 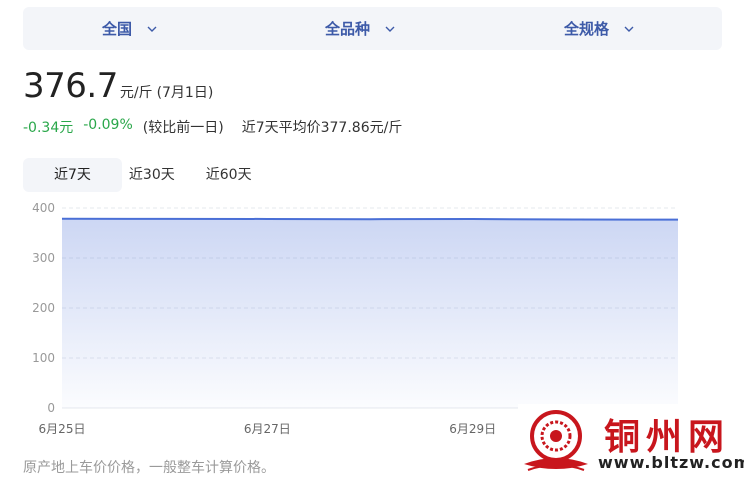 I want to click on watermark-url: www.bltzw.com, so click(x=671, y=462).